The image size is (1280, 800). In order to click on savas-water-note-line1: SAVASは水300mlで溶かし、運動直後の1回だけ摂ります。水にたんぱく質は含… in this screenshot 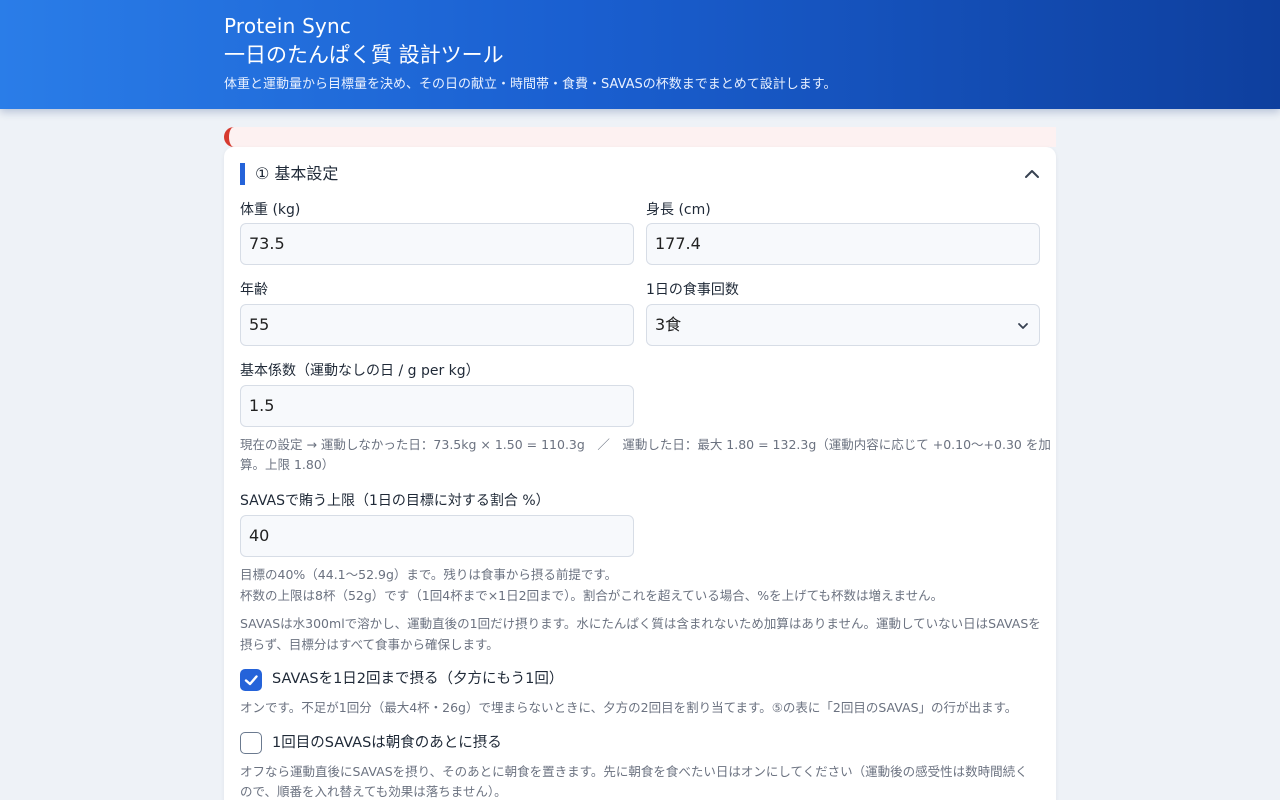, I will do `click(640, 623)`.